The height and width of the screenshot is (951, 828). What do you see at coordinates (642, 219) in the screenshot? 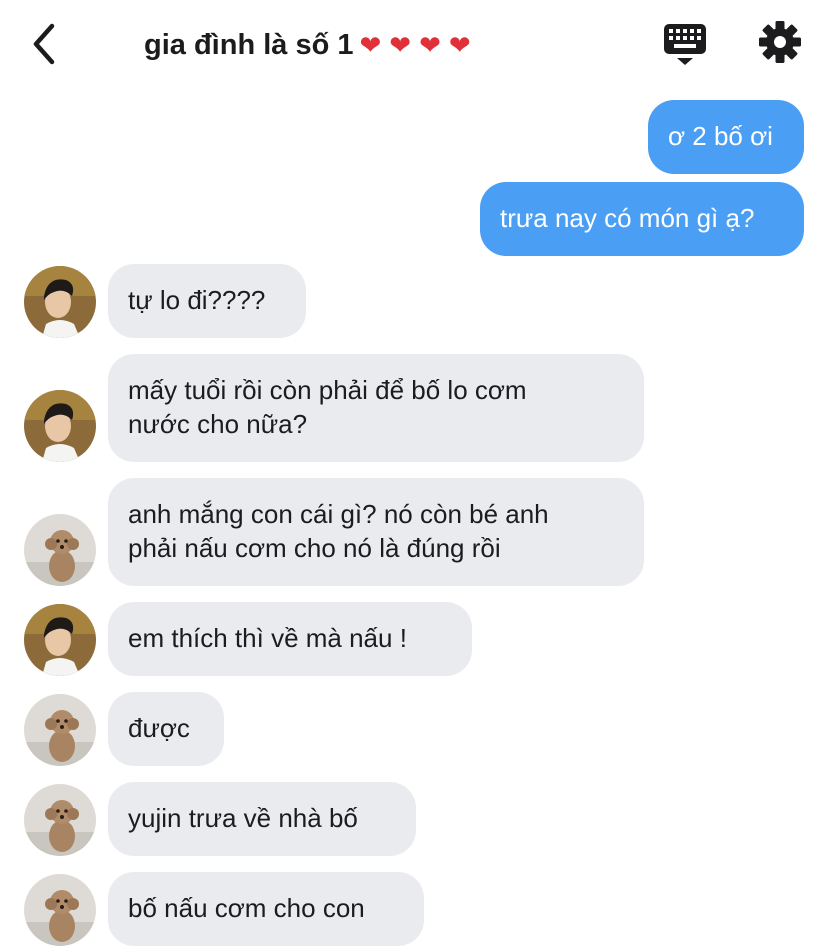
I see `outgoing-message-bubble: trưa nay có món gì ạ?` at bounding box center [642, 219].